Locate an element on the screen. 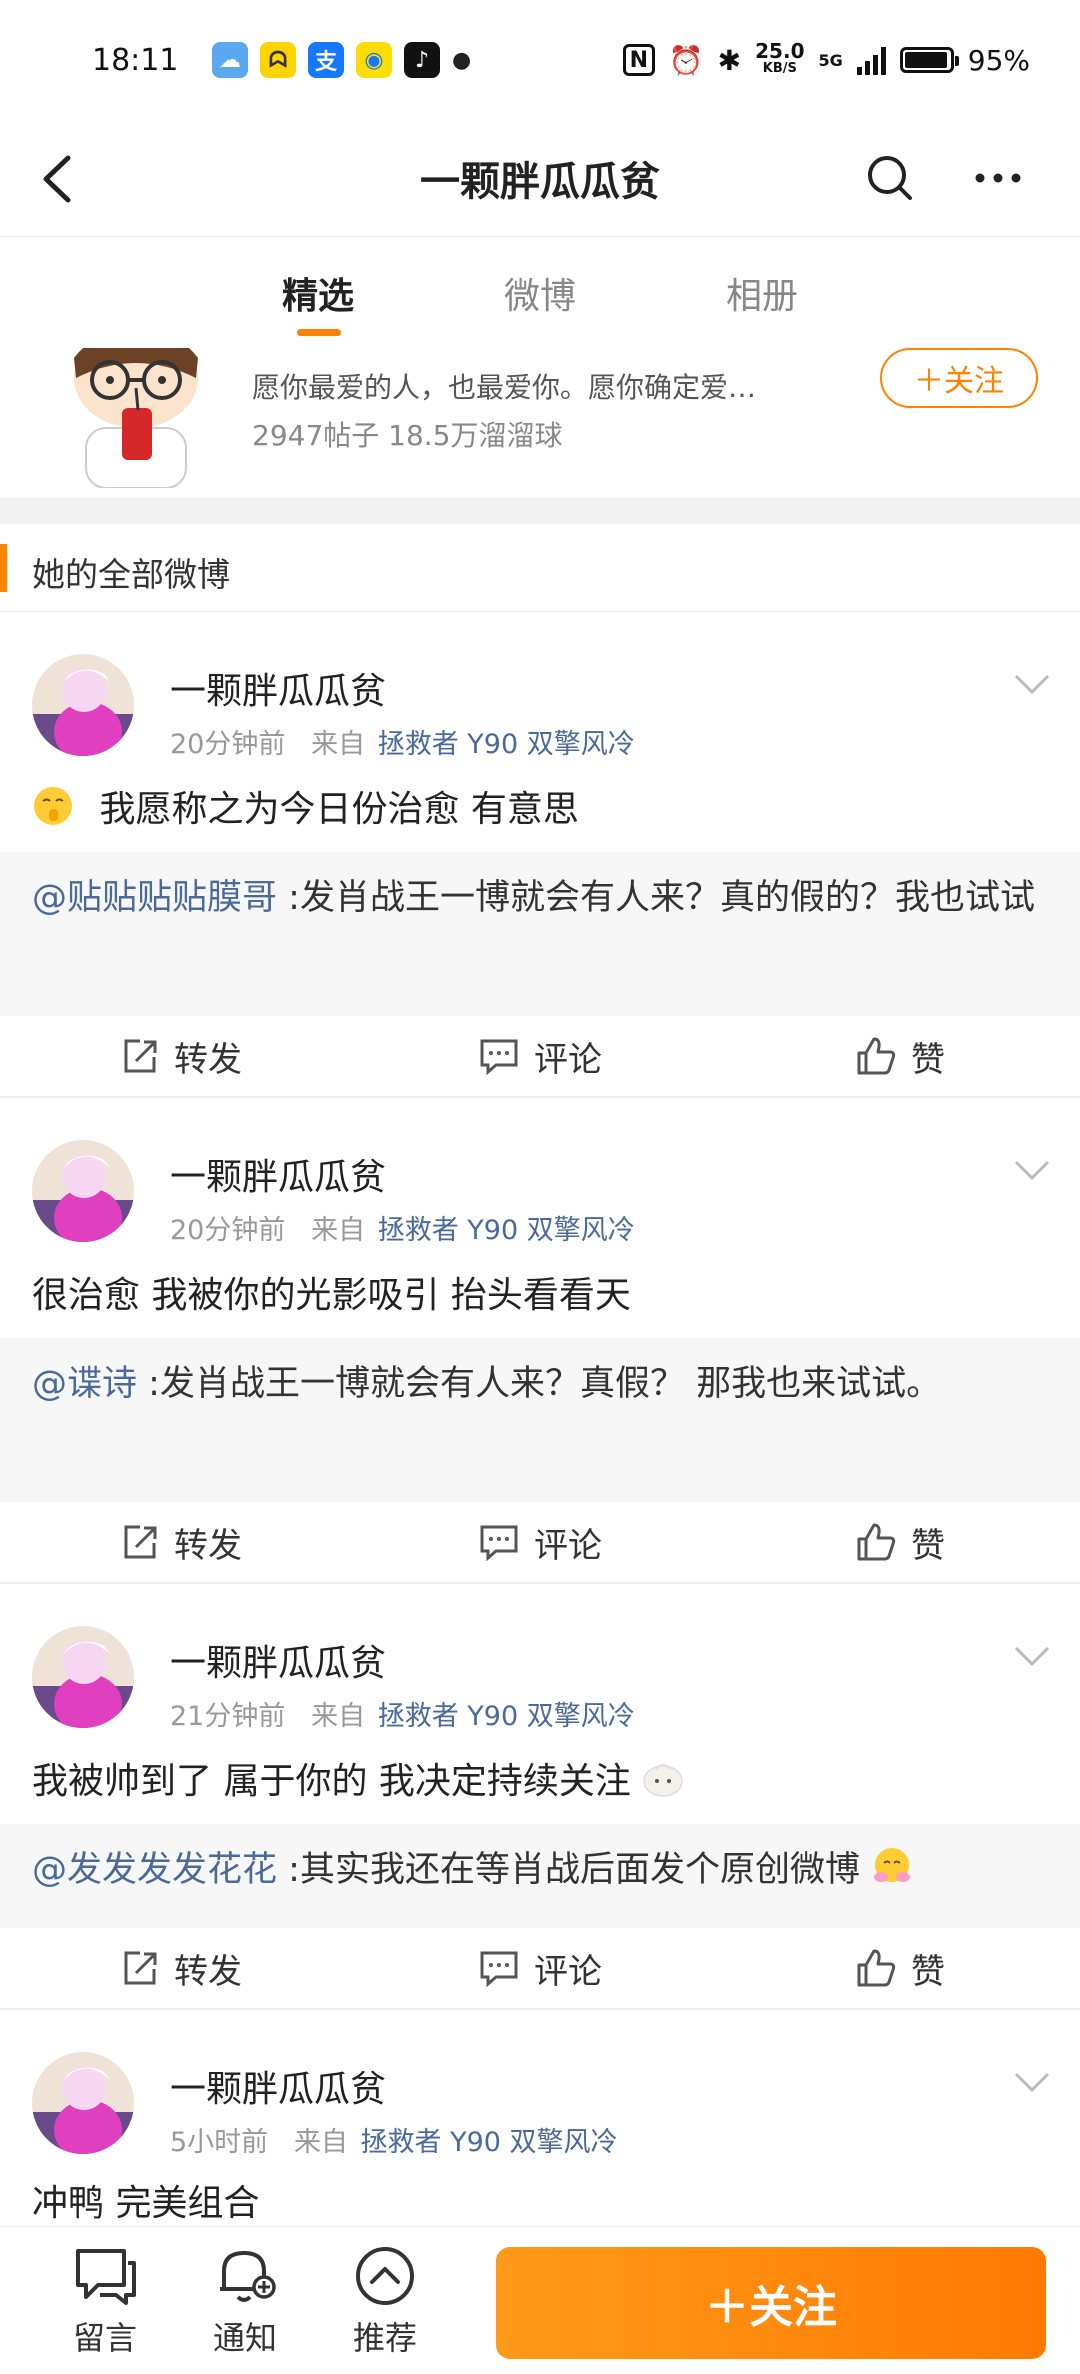 This screenshot has width=1080, height=2374. recommend-button: 推荐 is located at coordinates (385, 2301).